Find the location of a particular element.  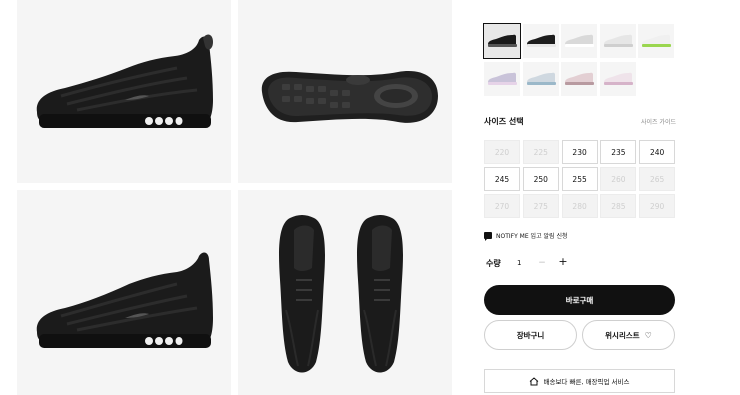

size-option-240: 240 is located at coordinates (657, 152).